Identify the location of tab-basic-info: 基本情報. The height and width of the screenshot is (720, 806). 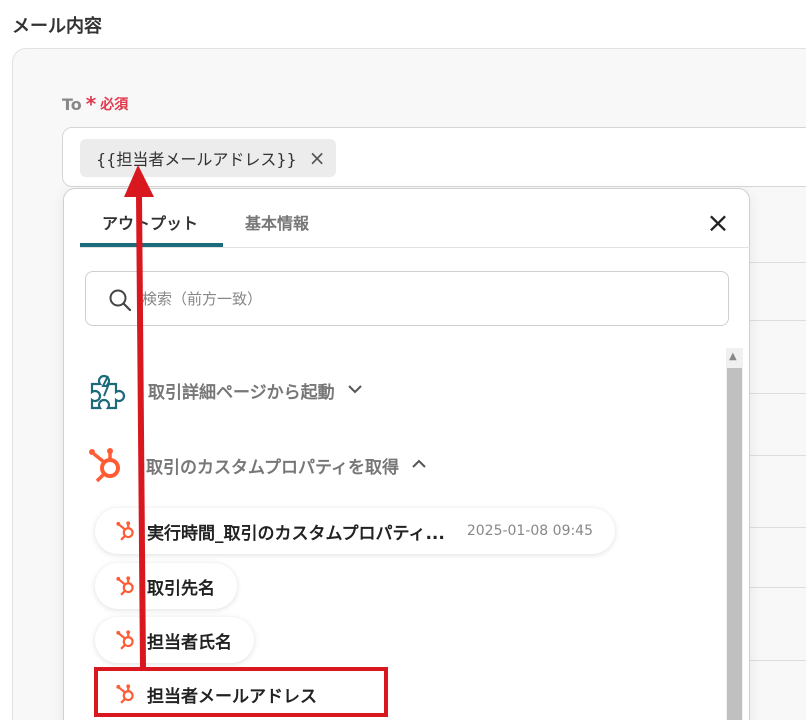
(277, 222).